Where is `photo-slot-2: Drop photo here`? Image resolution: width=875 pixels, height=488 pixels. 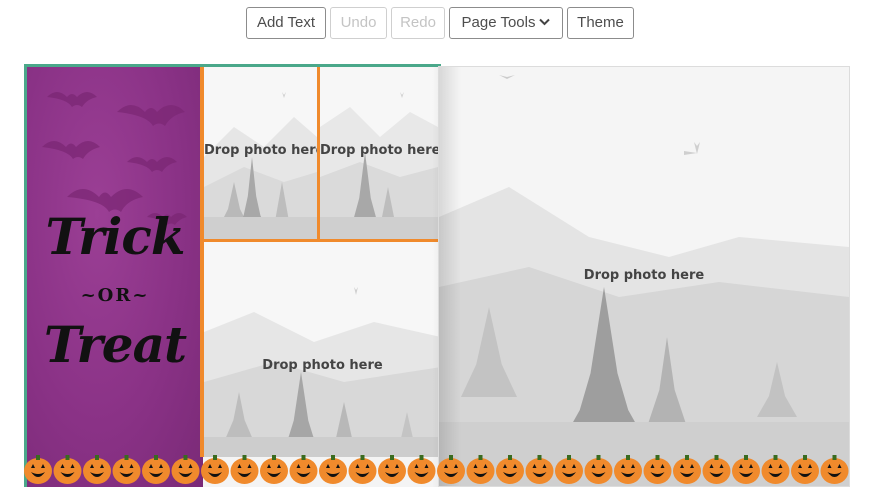 photo-slot-2: Drop photo here is located at coordinates (379, 153).